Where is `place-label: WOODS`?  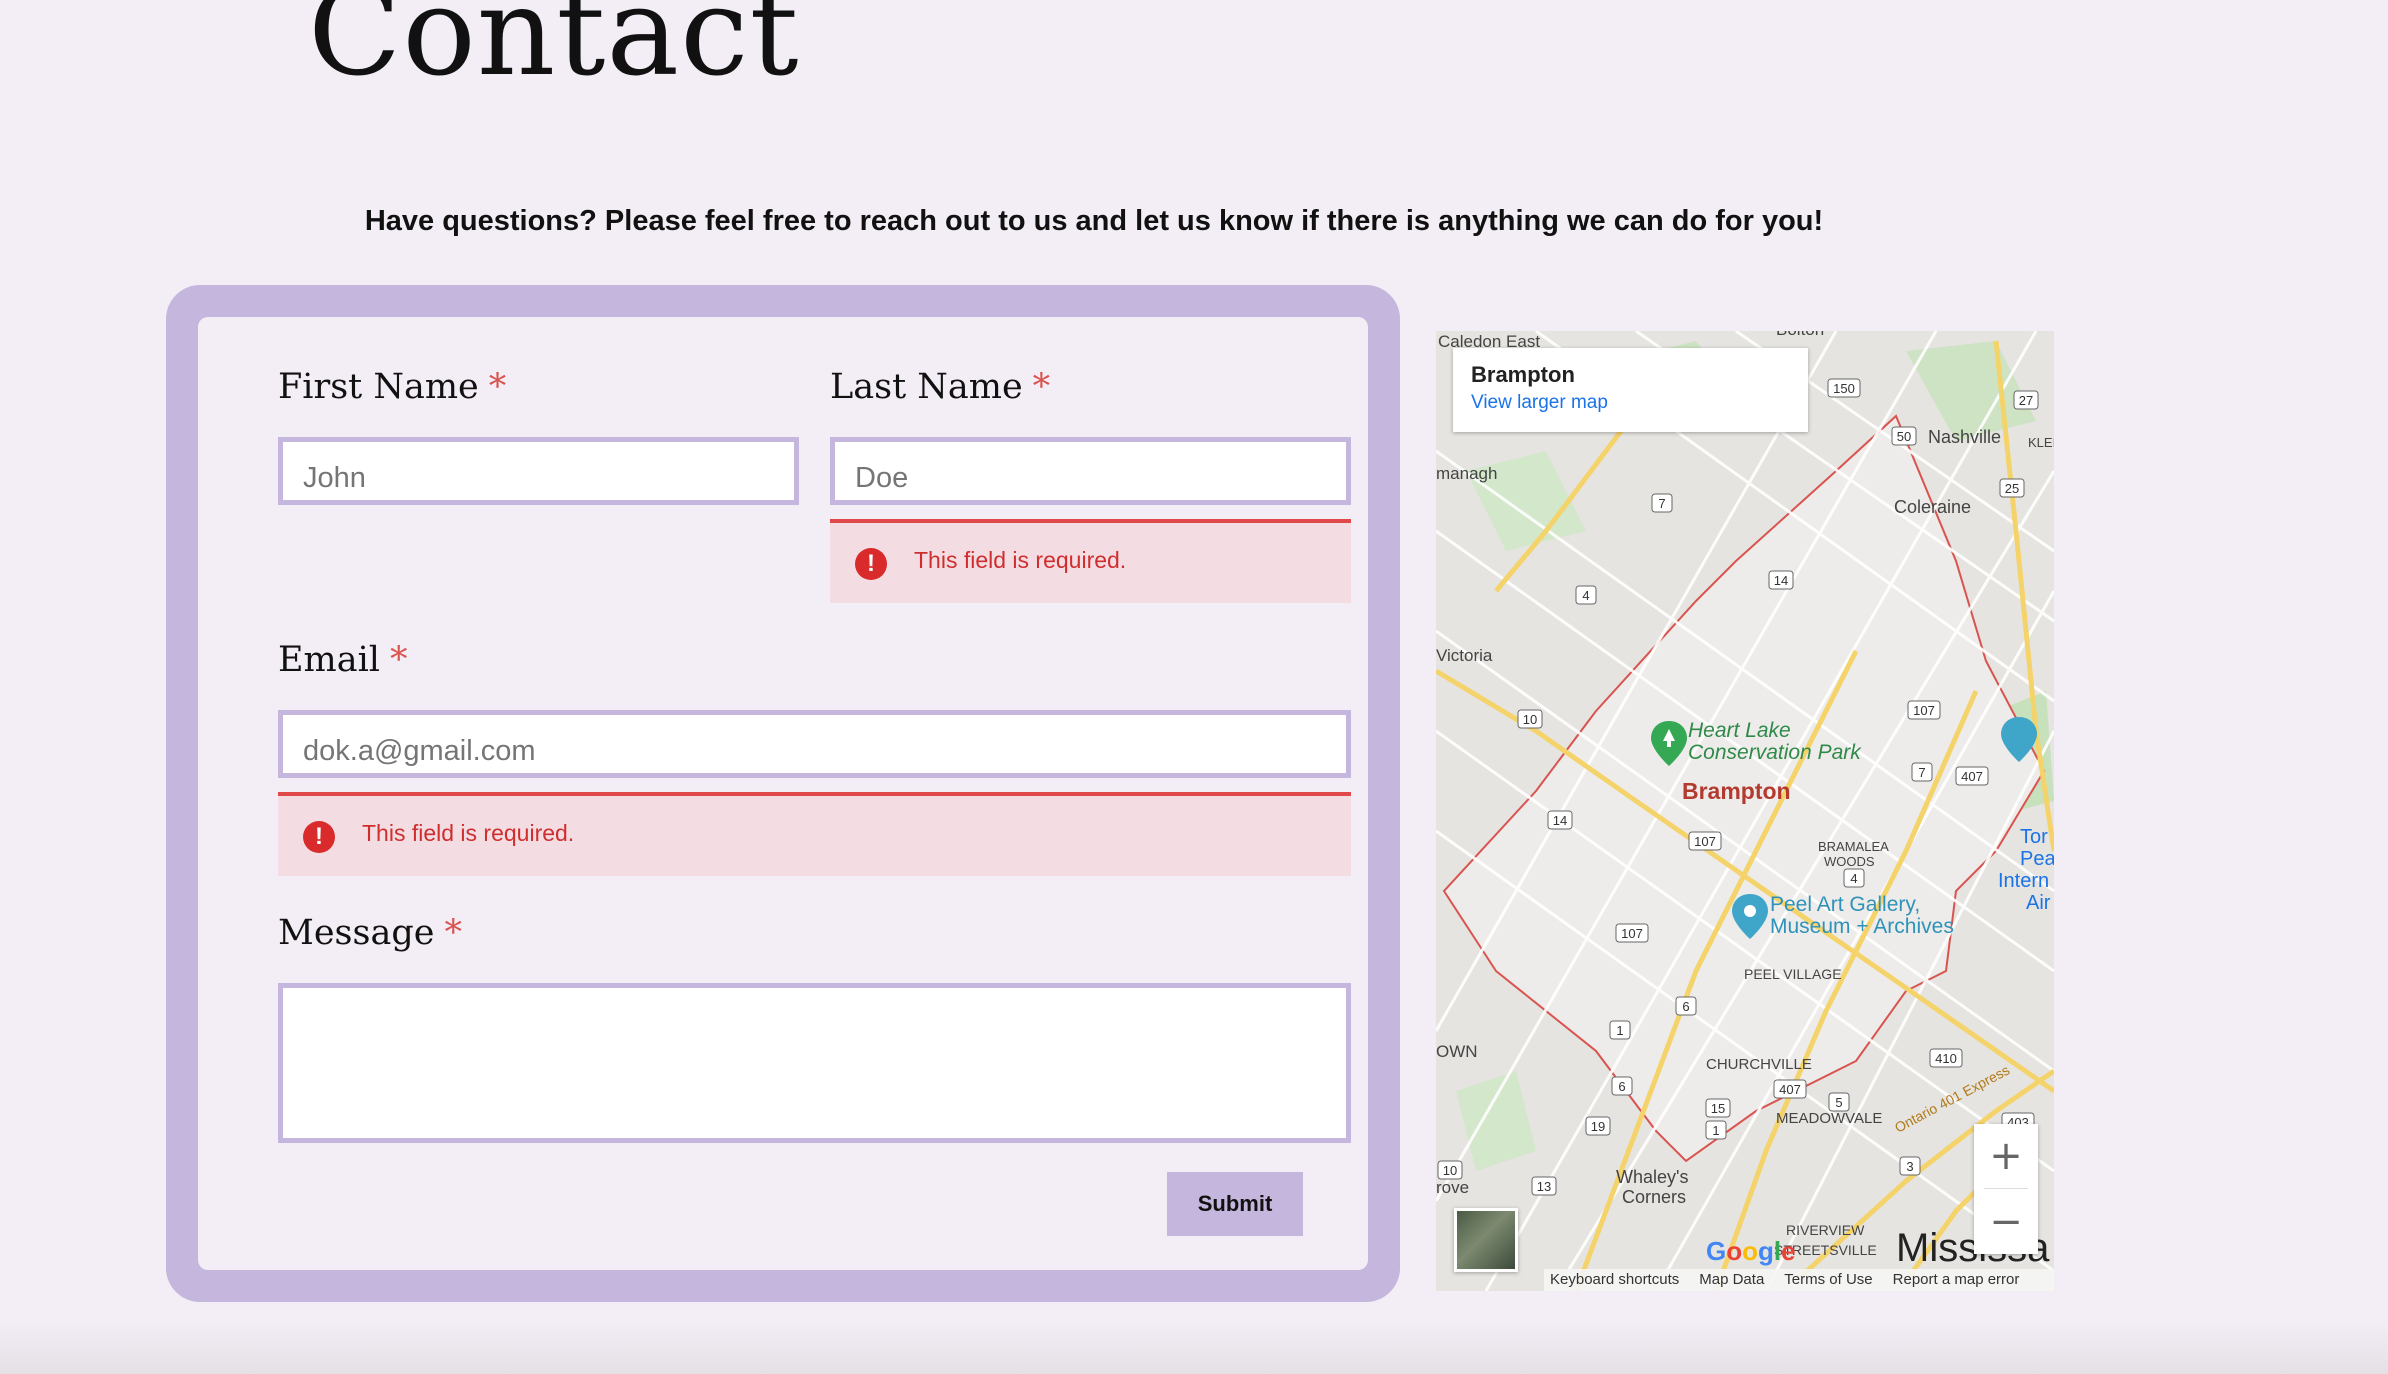
place-label: WOODS is located at coordinates (1849, 861).